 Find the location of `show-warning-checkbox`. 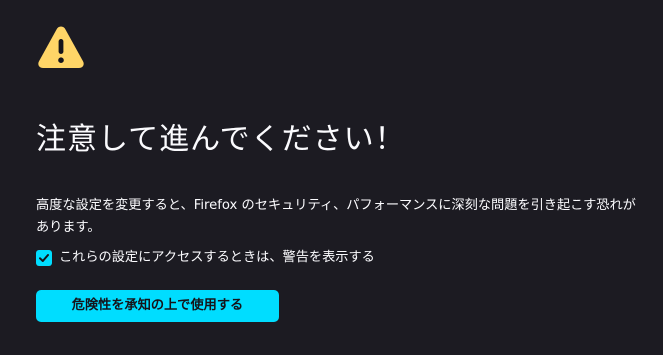

show-warning-checkbox is located at coordinates (44, 258).